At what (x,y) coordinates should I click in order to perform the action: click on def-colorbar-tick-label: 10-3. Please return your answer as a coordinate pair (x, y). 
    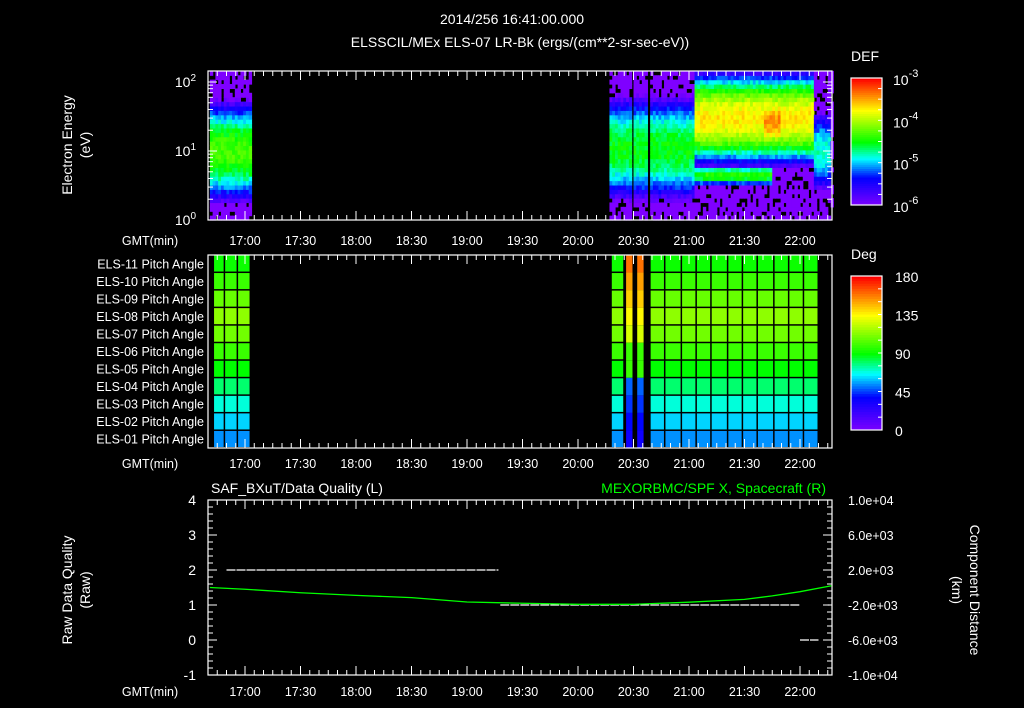
    Looking at the image, I should click on (905, 78).